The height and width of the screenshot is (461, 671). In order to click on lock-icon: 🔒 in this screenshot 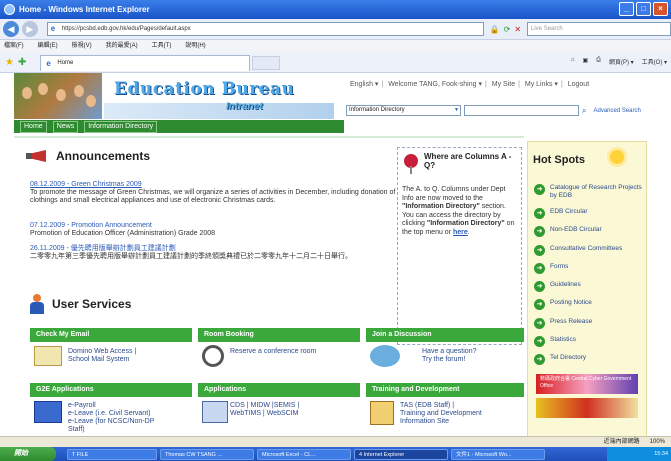, I will do `click(495, 29)`.